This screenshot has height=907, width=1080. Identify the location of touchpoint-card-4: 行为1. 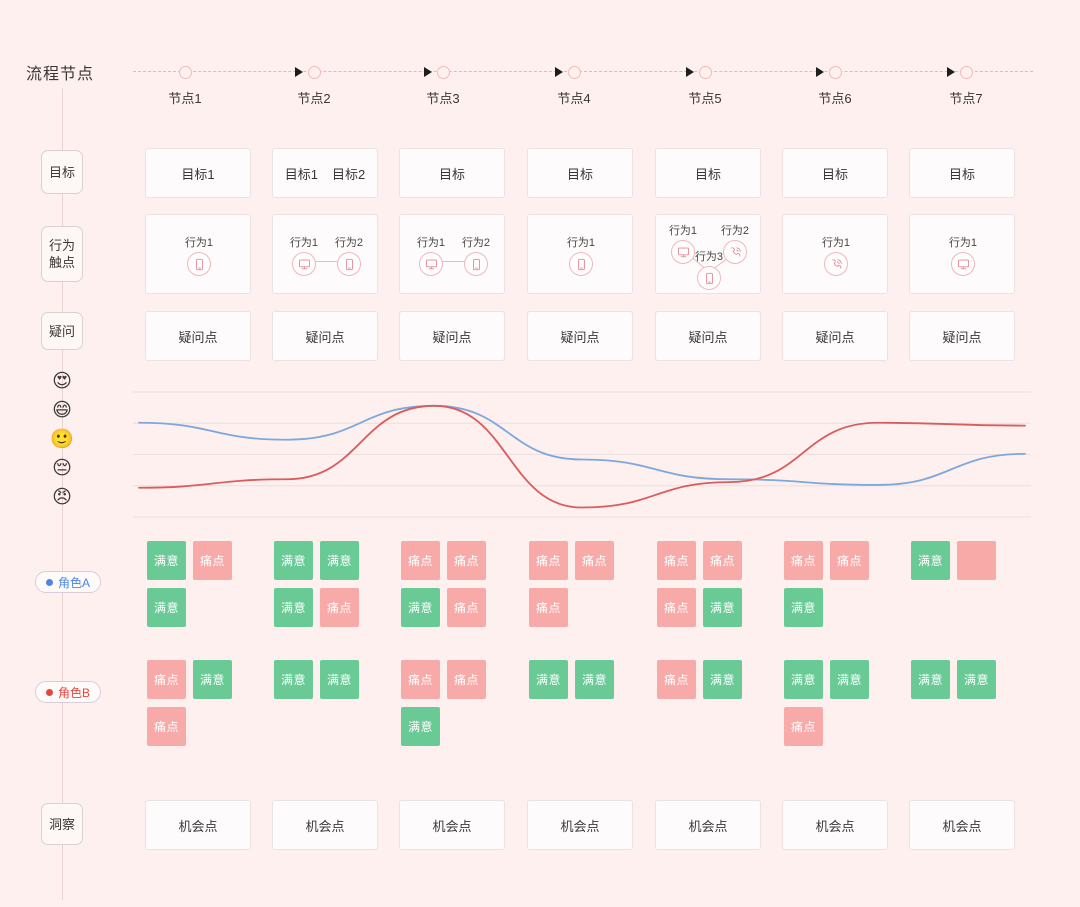
(580, 254).